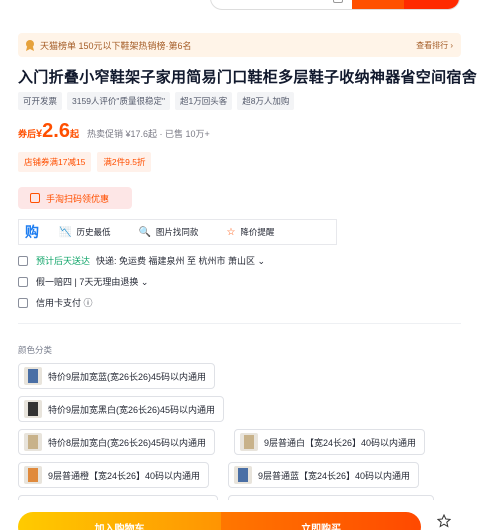  I want to click on coupon-discount: 满2件9.5折, so click(124, 162).